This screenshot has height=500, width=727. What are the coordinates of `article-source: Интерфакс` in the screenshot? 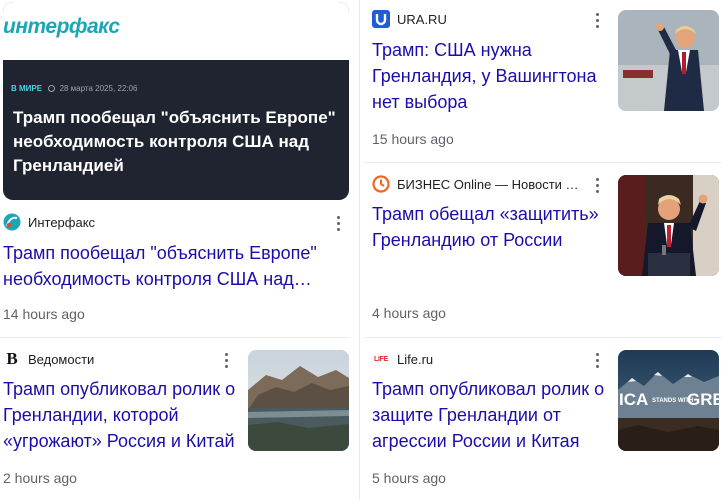 It's located at (49, 222).